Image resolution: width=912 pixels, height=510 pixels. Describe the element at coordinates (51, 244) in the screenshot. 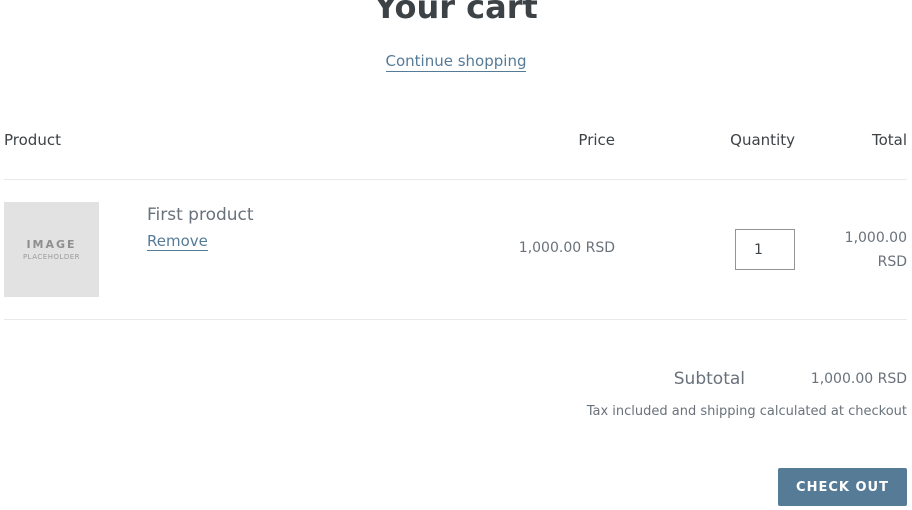

I see `placeholder-text-image: IMAGE` at that location.